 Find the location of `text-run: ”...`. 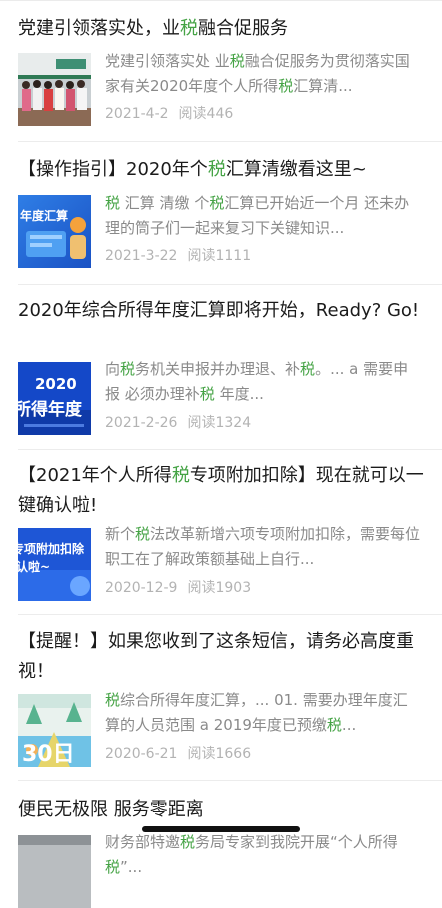

text-run: ”... is located at coordinates (131, 867).